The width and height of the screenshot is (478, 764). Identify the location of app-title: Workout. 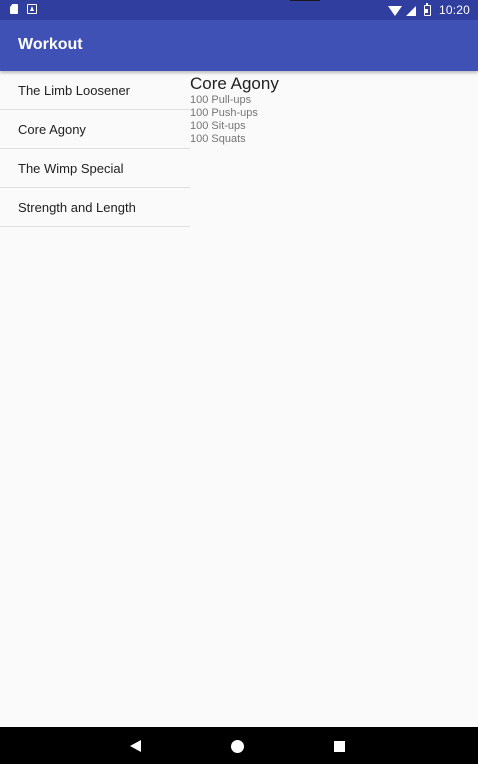
(50, 44).